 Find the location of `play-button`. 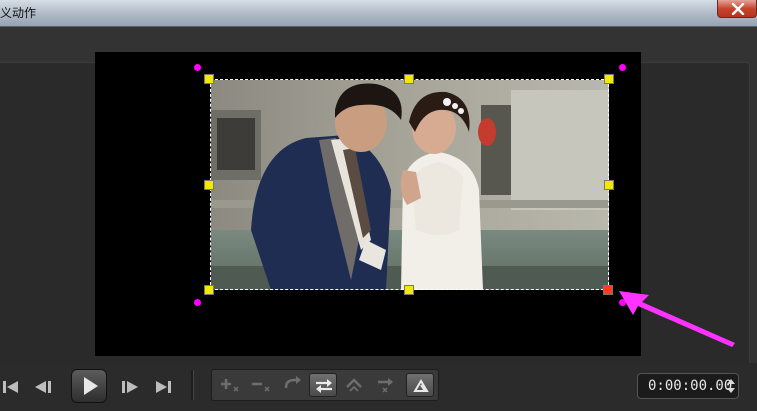

play-button is located at coordinates (89, 386).